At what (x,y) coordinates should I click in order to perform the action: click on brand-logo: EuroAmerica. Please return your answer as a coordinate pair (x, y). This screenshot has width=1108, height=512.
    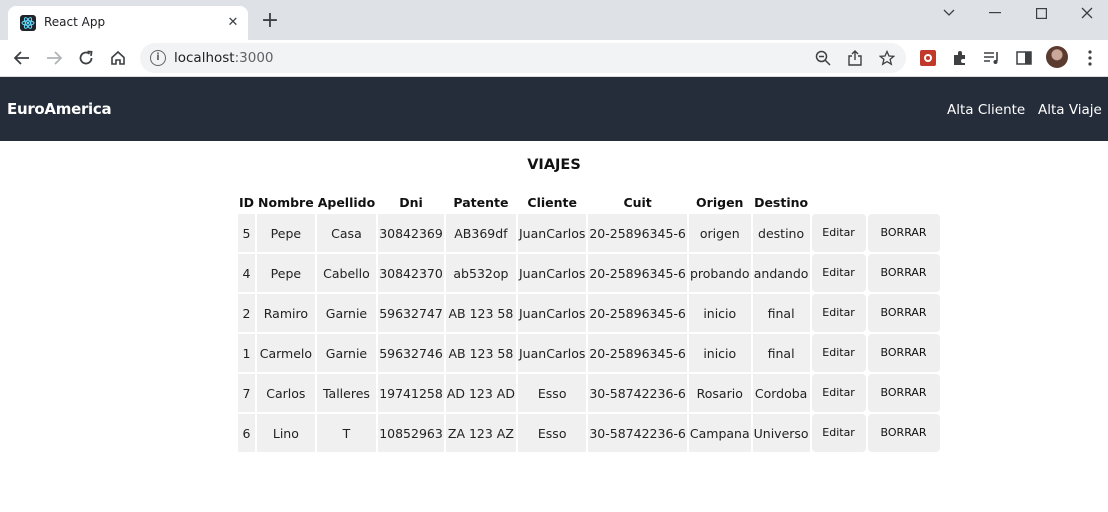
    Looking at the image, I should click on (59, 109).